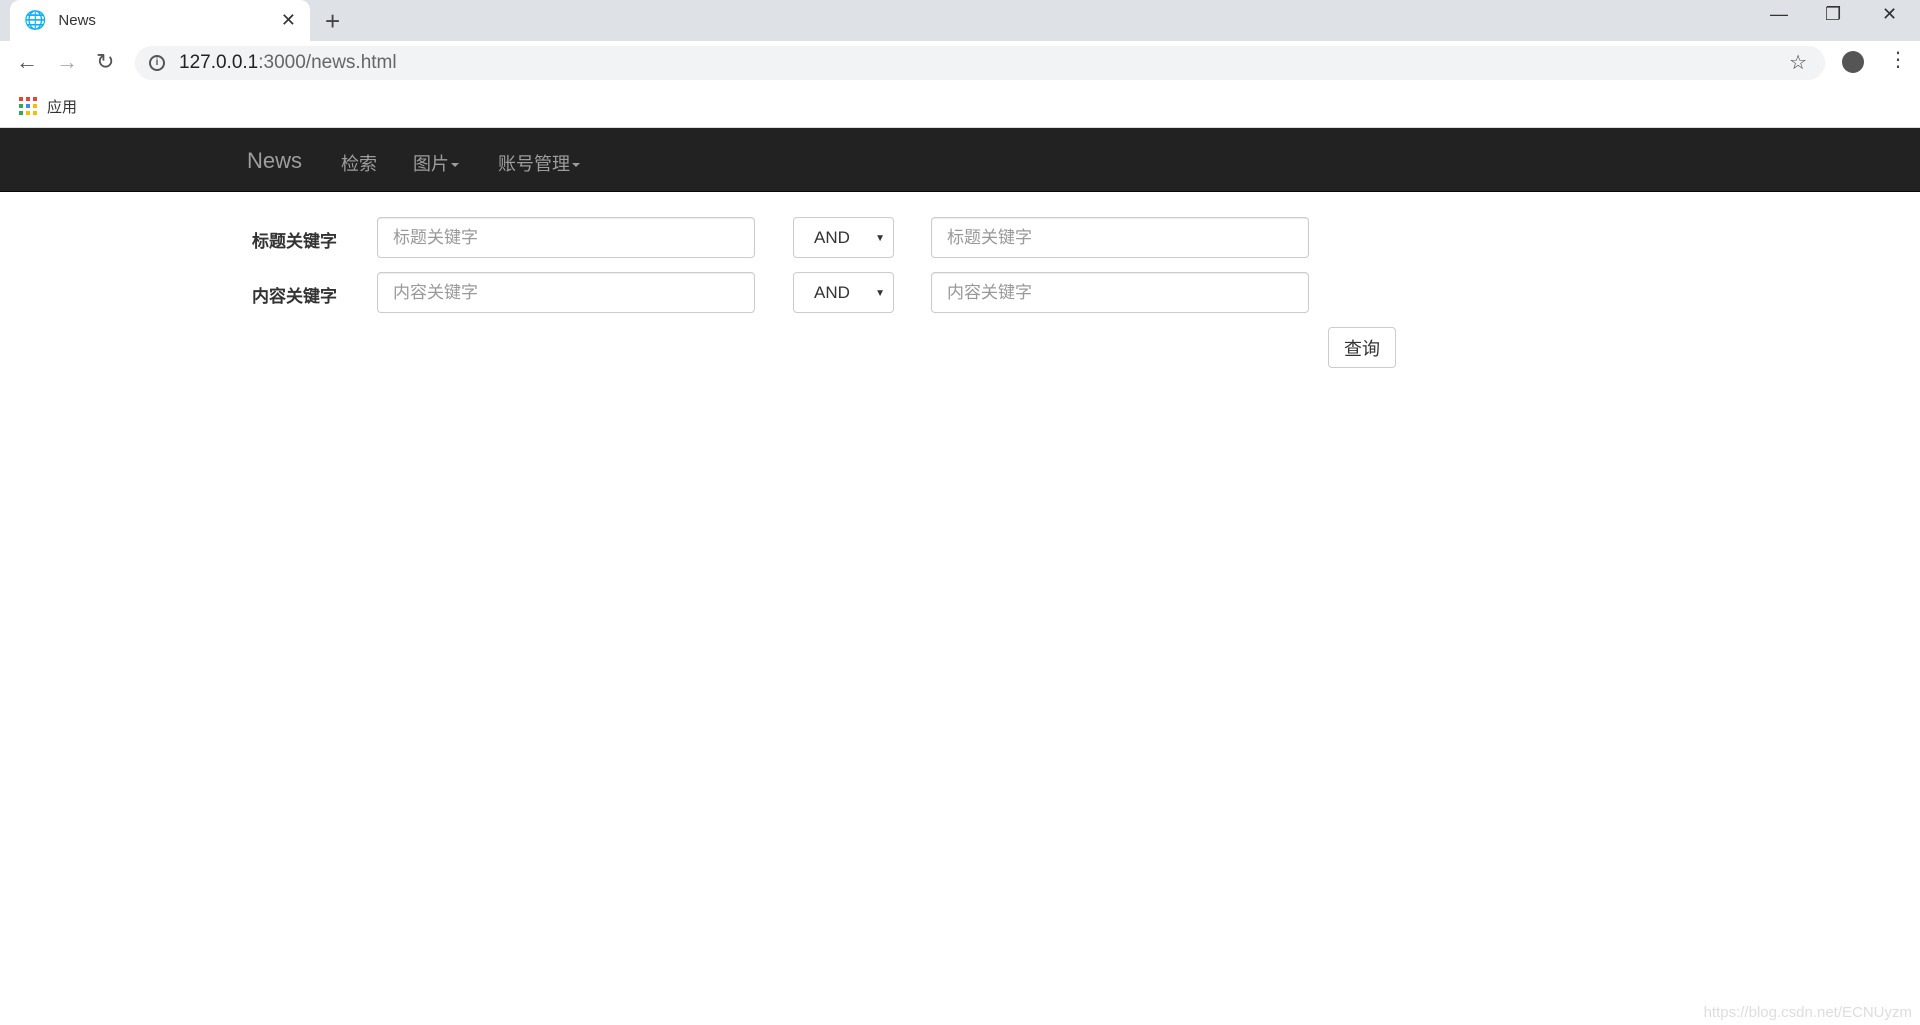 The height and width of the screenshot is (1025, 1920). What do you see at coordinates (1779, 14) in the screenshot?
I see `minimize-icon: —` at bounding box center [1779, 14].